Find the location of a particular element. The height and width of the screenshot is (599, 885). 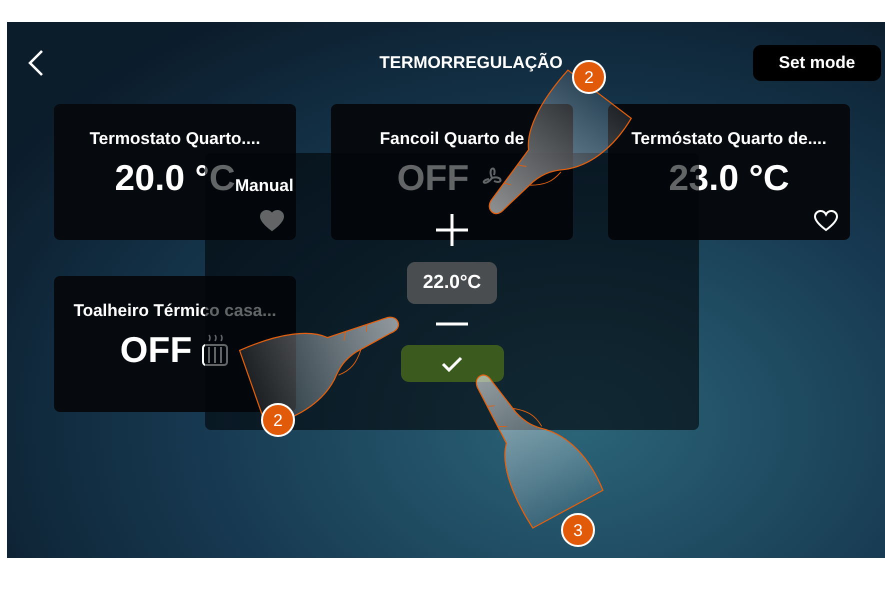

device-name: Fancoil Quarto de is located at coordinates (452, 139).